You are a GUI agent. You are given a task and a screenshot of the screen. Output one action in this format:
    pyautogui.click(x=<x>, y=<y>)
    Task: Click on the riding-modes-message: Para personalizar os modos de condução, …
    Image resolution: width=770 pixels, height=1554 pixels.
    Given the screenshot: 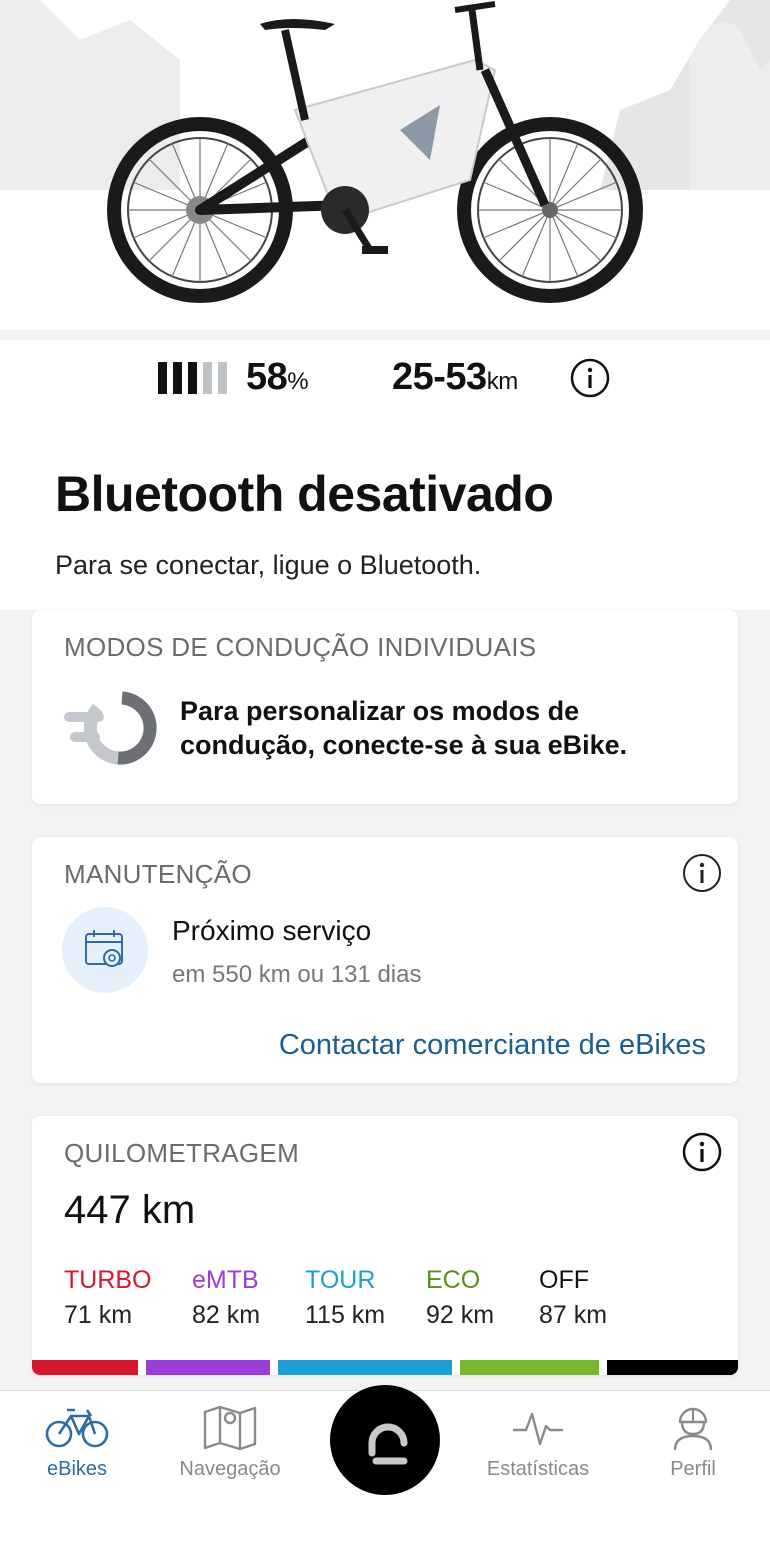 What is the action you would take?
    pyautogui.click(x=404, y=728)
    